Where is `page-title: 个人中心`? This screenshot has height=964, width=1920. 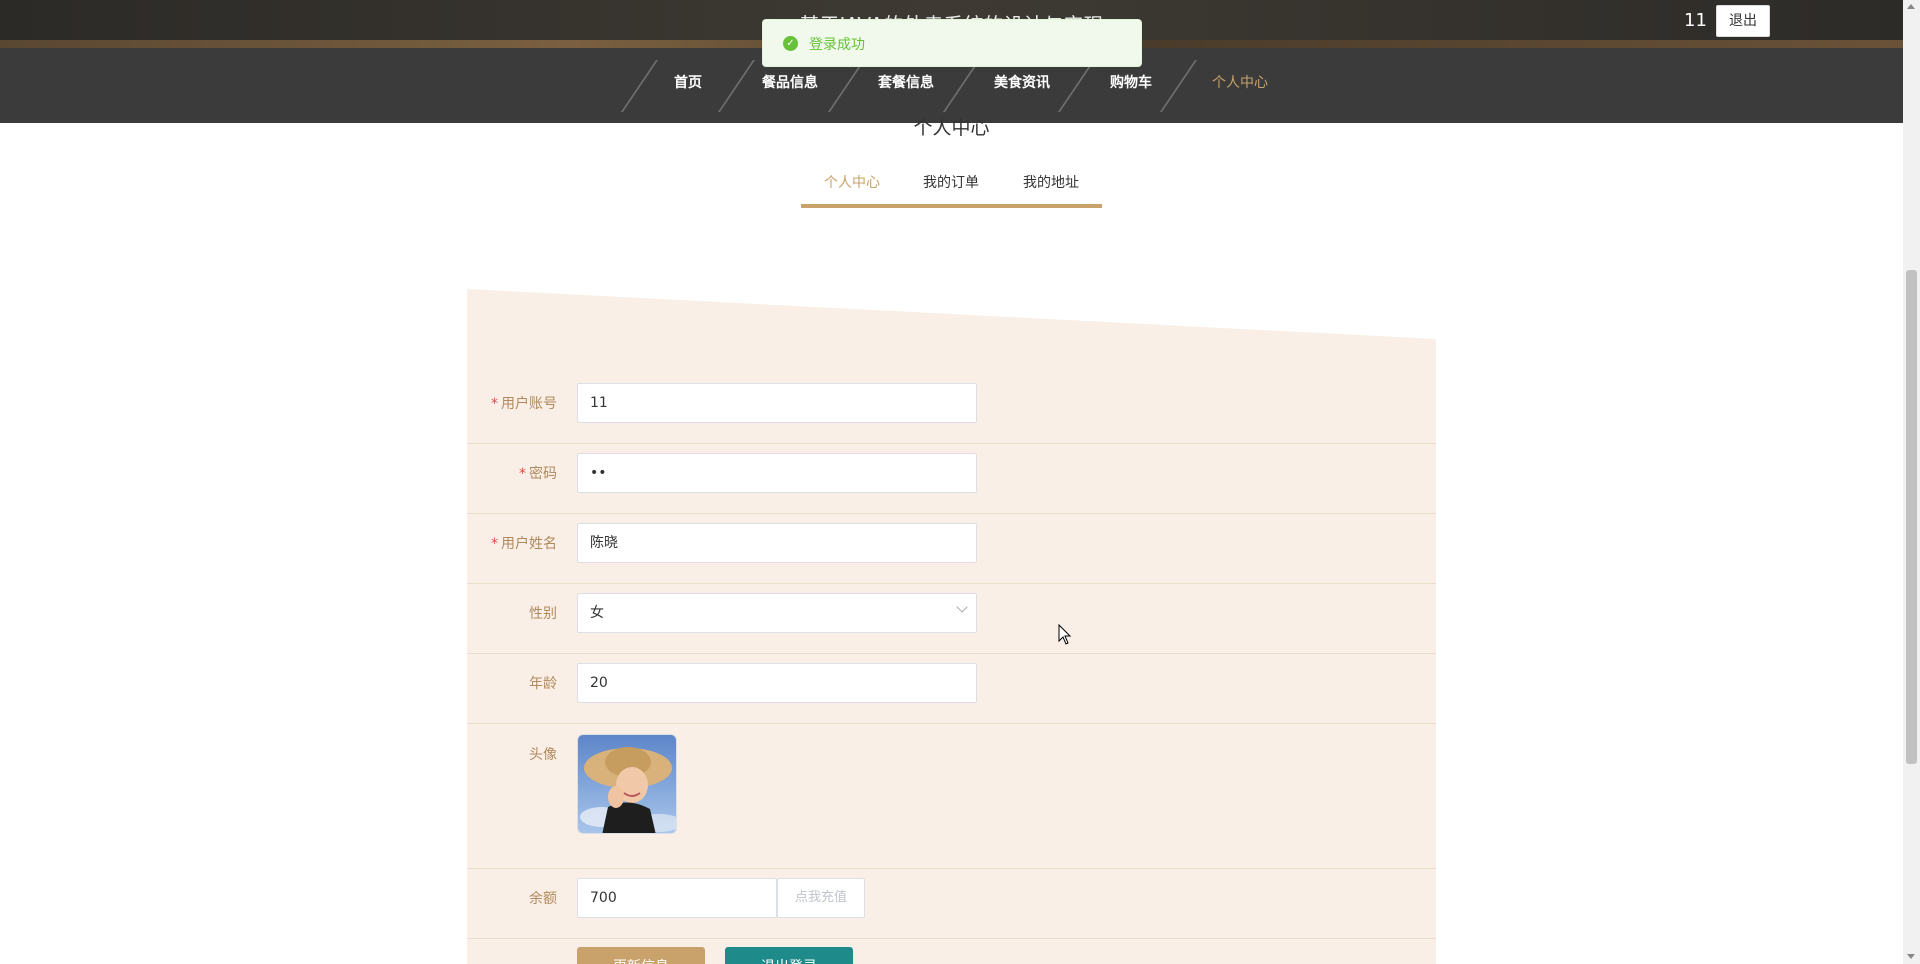
page-title: 个人中心 is located at coordinates (951, 128).